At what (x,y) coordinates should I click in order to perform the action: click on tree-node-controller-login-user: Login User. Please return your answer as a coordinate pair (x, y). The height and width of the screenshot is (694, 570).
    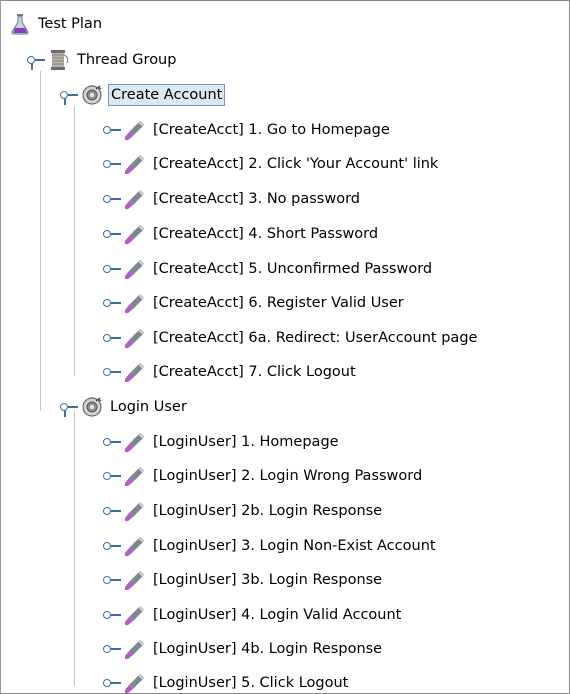
    Looking at the image, I should click on (124, 407).